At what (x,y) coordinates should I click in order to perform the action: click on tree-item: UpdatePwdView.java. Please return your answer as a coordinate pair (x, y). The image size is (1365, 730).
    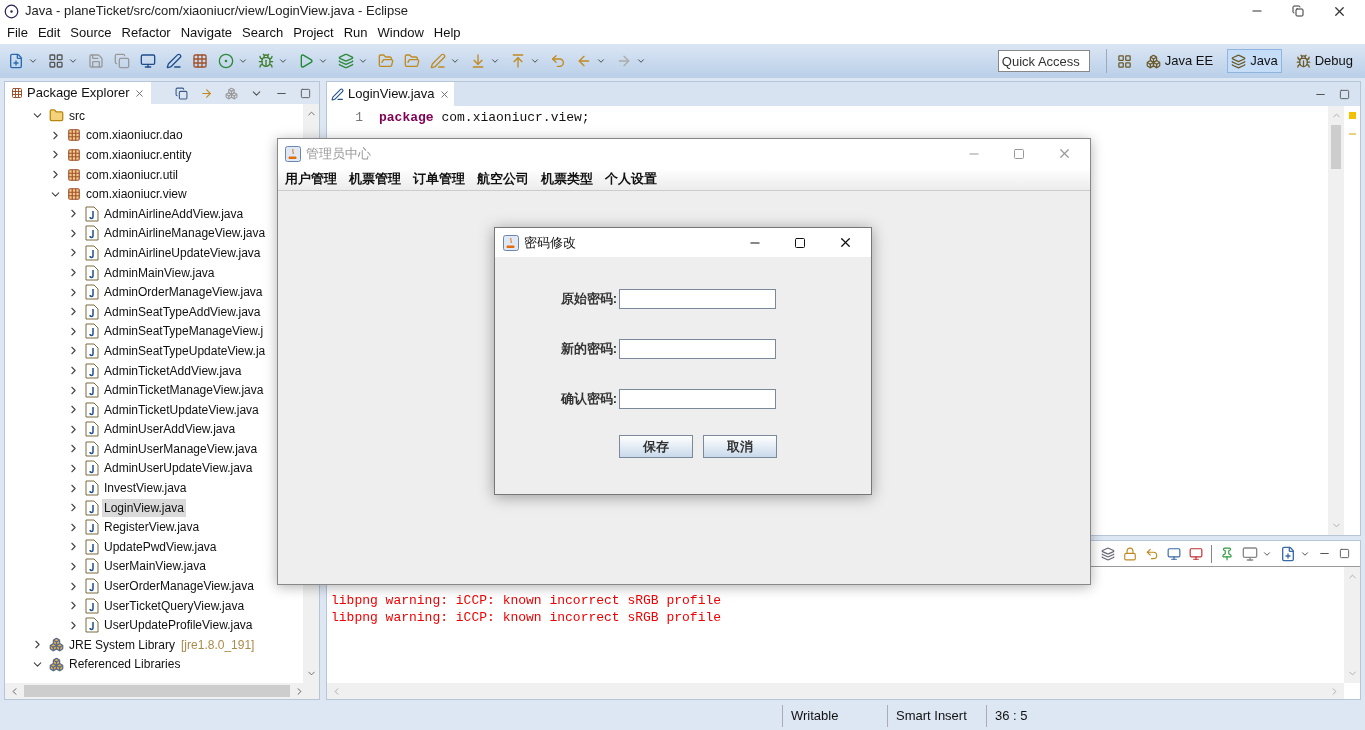
    Looking at the image, I should click on (160, 546).